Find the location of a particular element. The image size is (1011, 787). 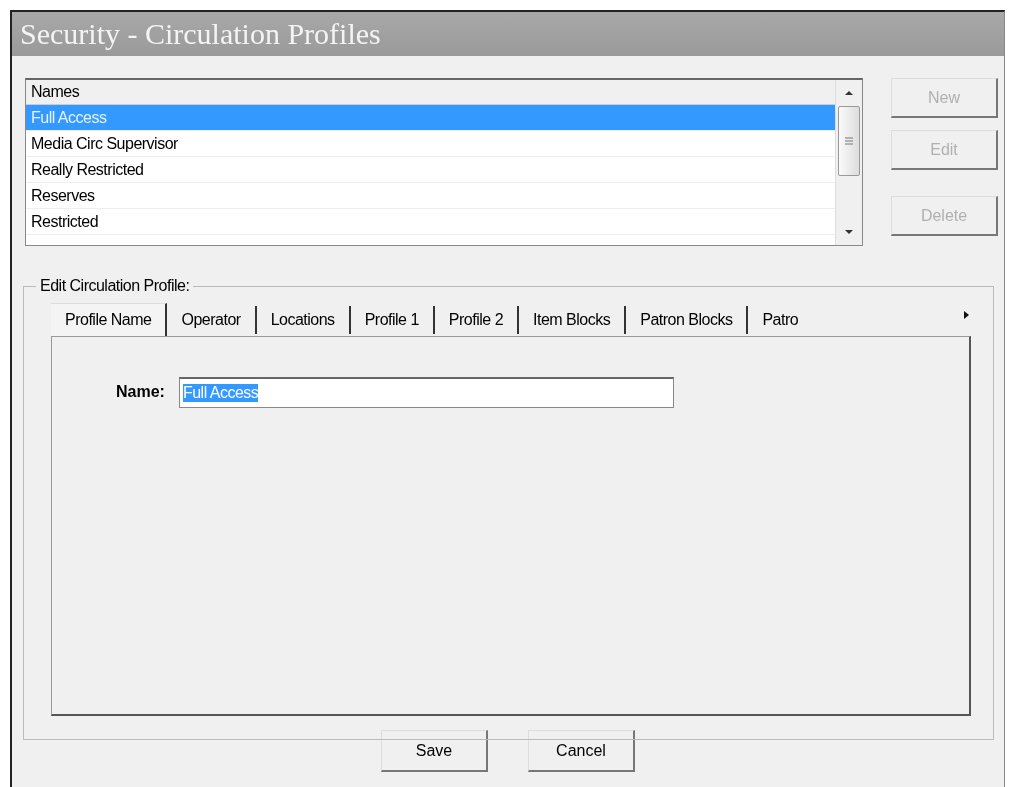

save-button: Save is located at coordinates (434, 751).